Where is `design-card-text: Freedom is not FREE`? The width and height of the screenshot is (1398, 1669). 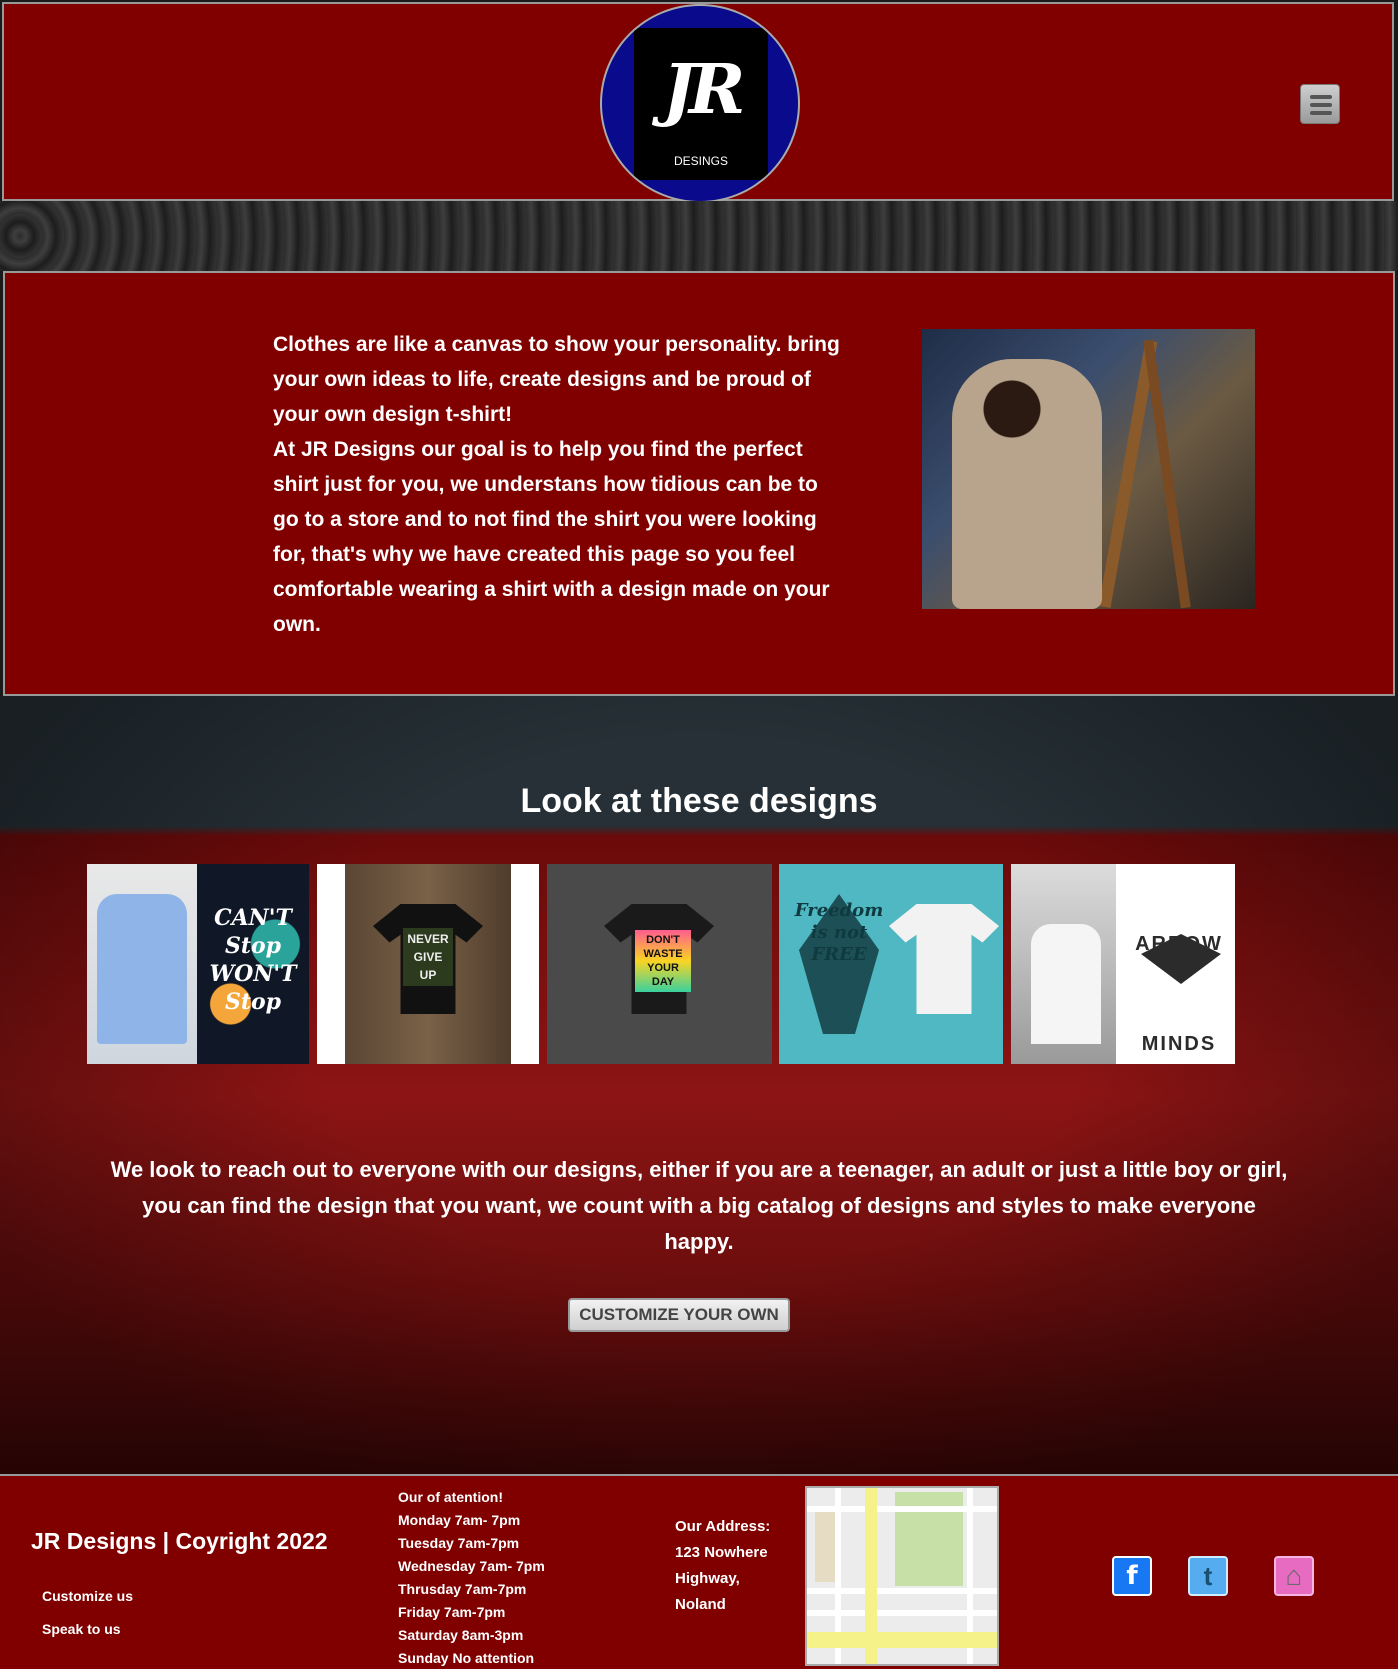 design-card-text: Freedom is not FREE is located at coordinates (839, 932).